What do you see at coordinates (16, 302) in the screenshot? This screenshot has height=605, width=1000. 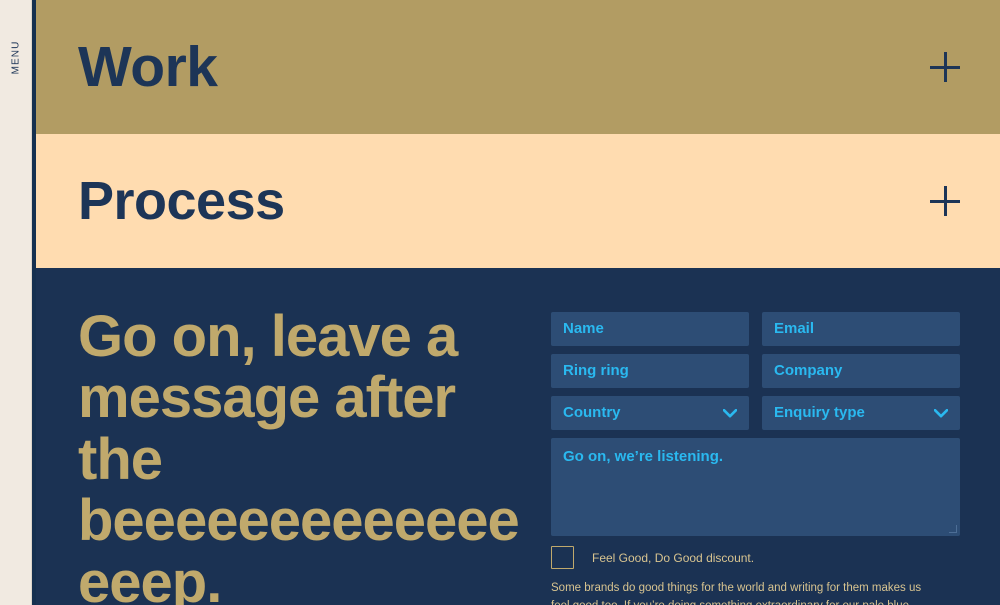 I see `menu-rail: MENU` at bounding box center [16, 302].